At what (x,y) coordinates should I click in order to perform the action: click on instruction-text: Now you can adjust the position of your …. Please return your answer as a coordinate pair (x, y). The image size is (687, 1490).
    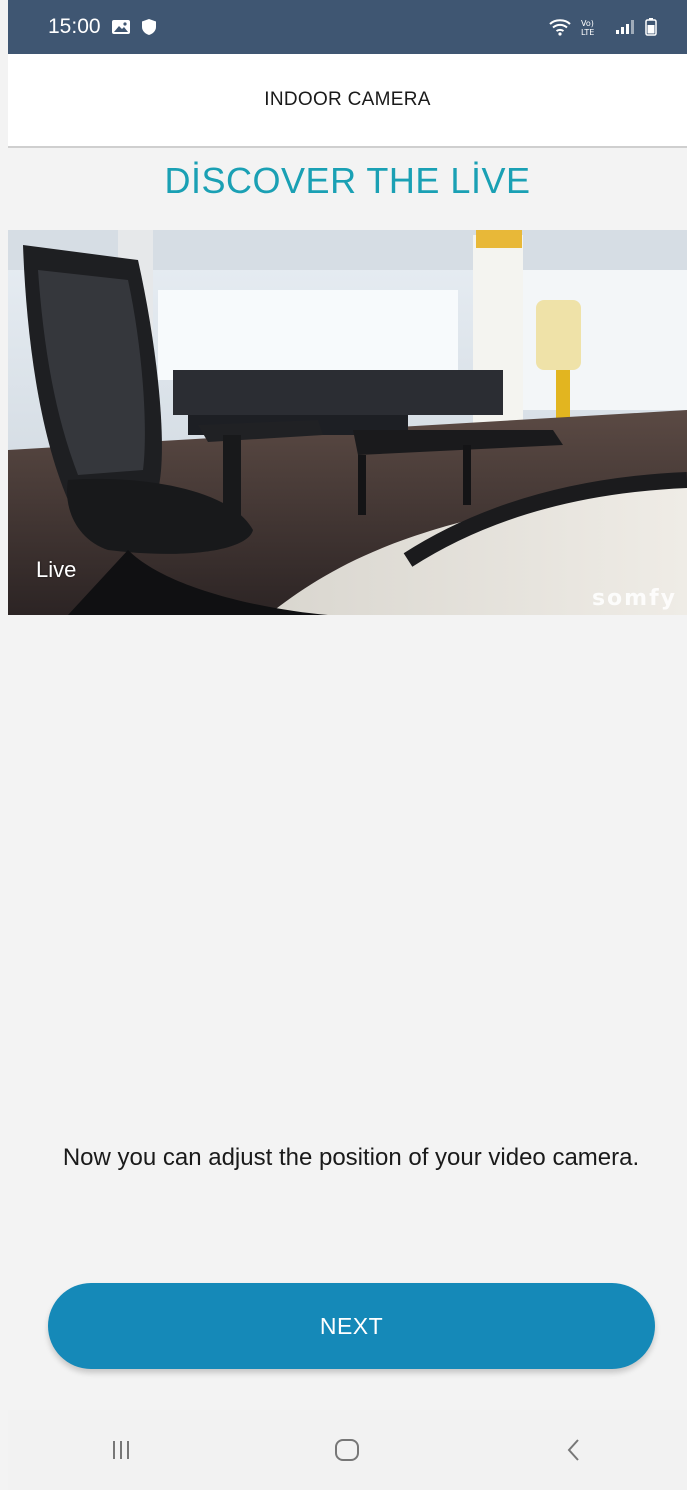
    Looking at the image, I should click on (351, 1157).